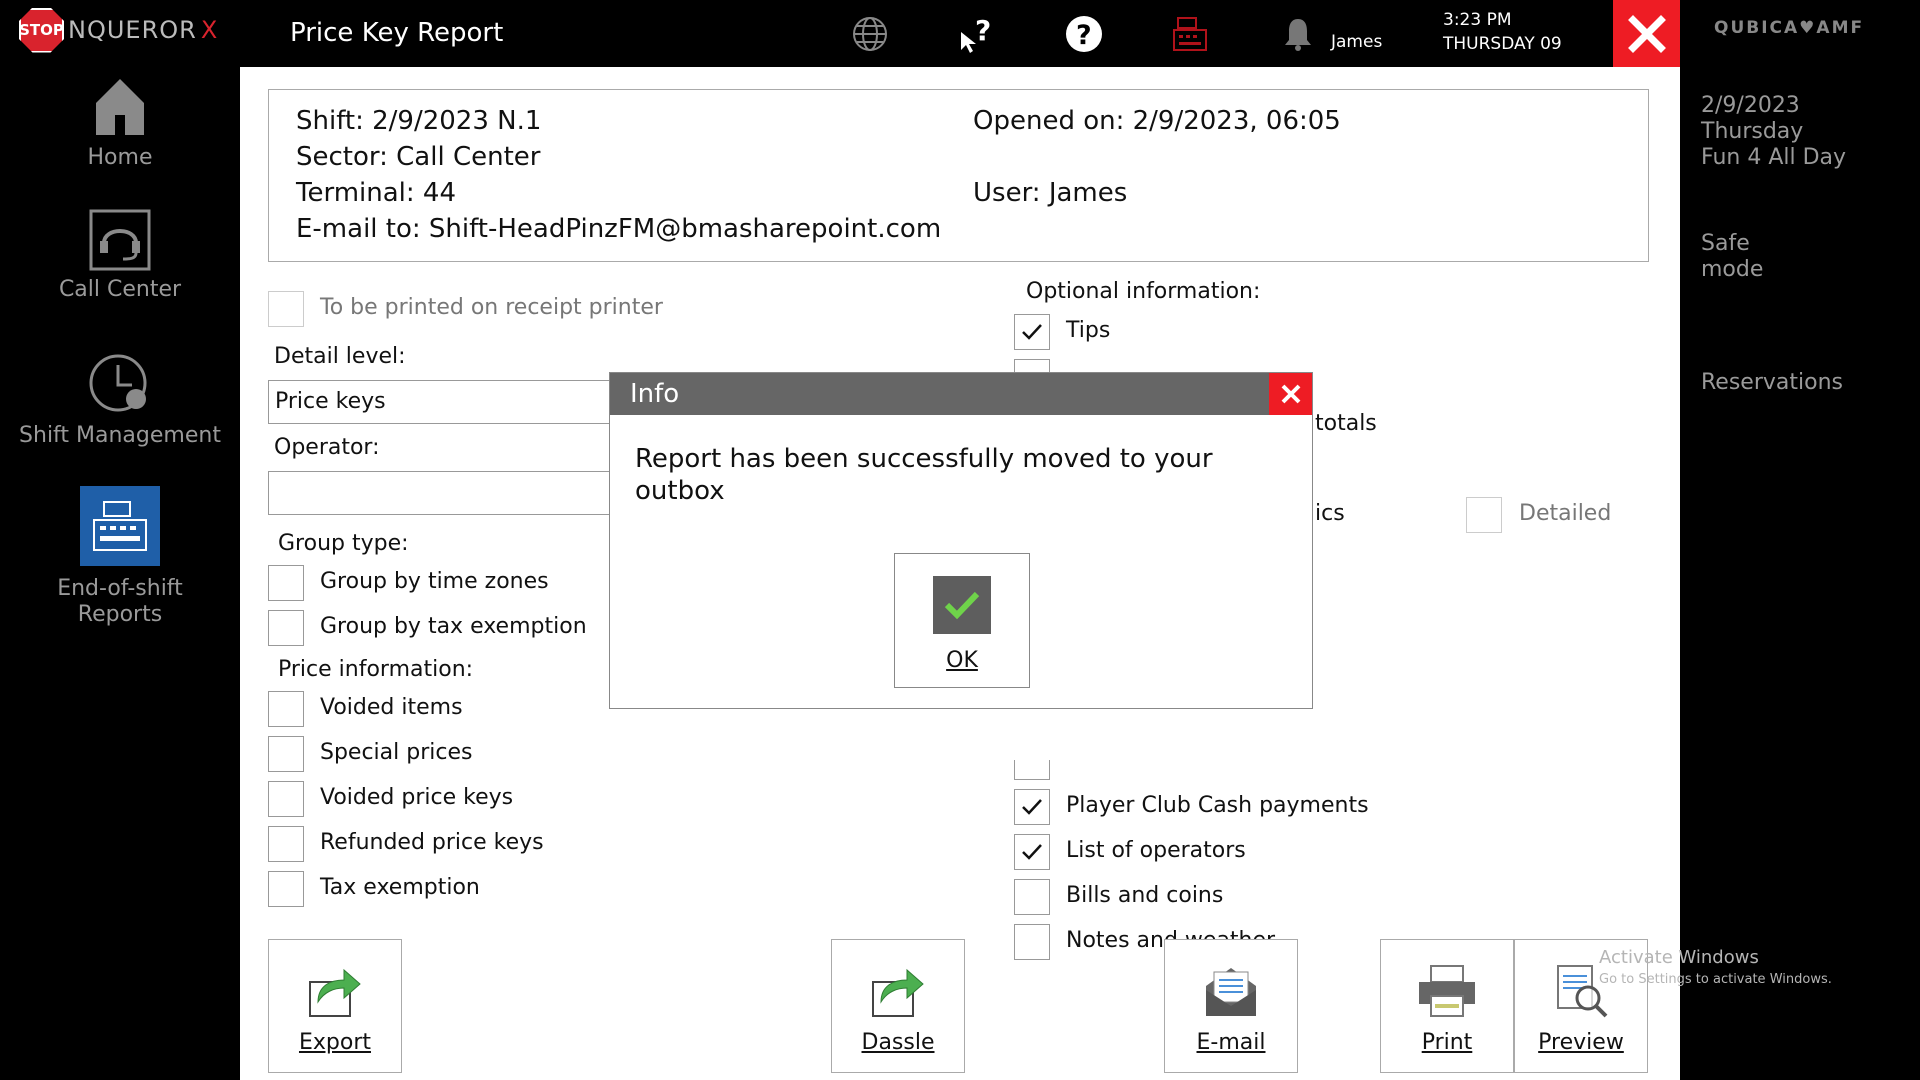  I want to click on ok-icon-box, so click(962, 605).